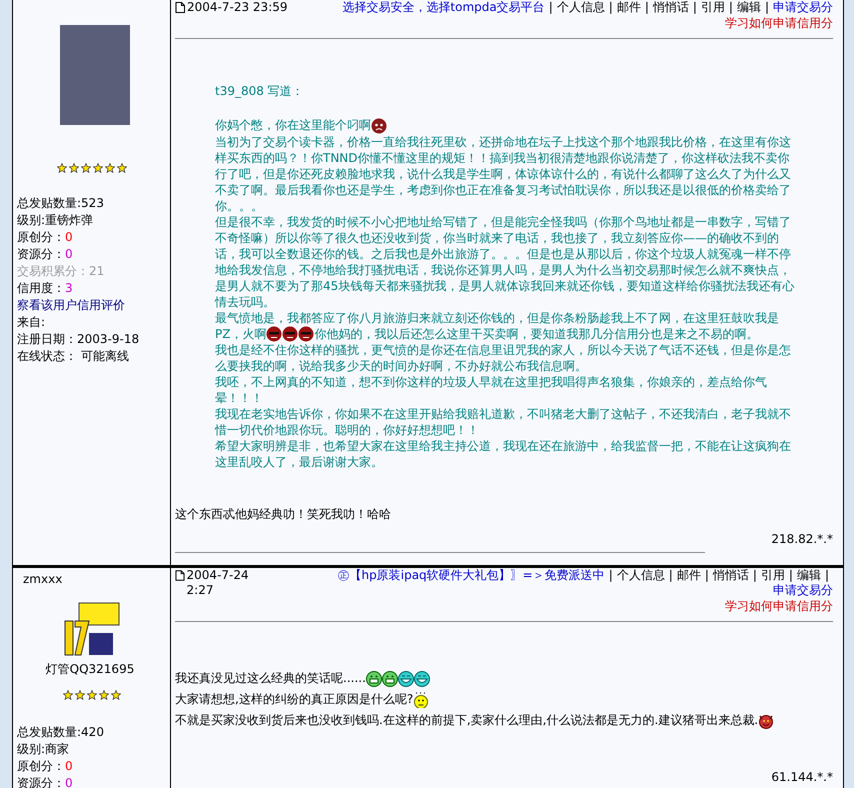 The width and height of the screenshot is (854, 788). I want to click on quote-author: t39_808 写道：, so click(260, 91).